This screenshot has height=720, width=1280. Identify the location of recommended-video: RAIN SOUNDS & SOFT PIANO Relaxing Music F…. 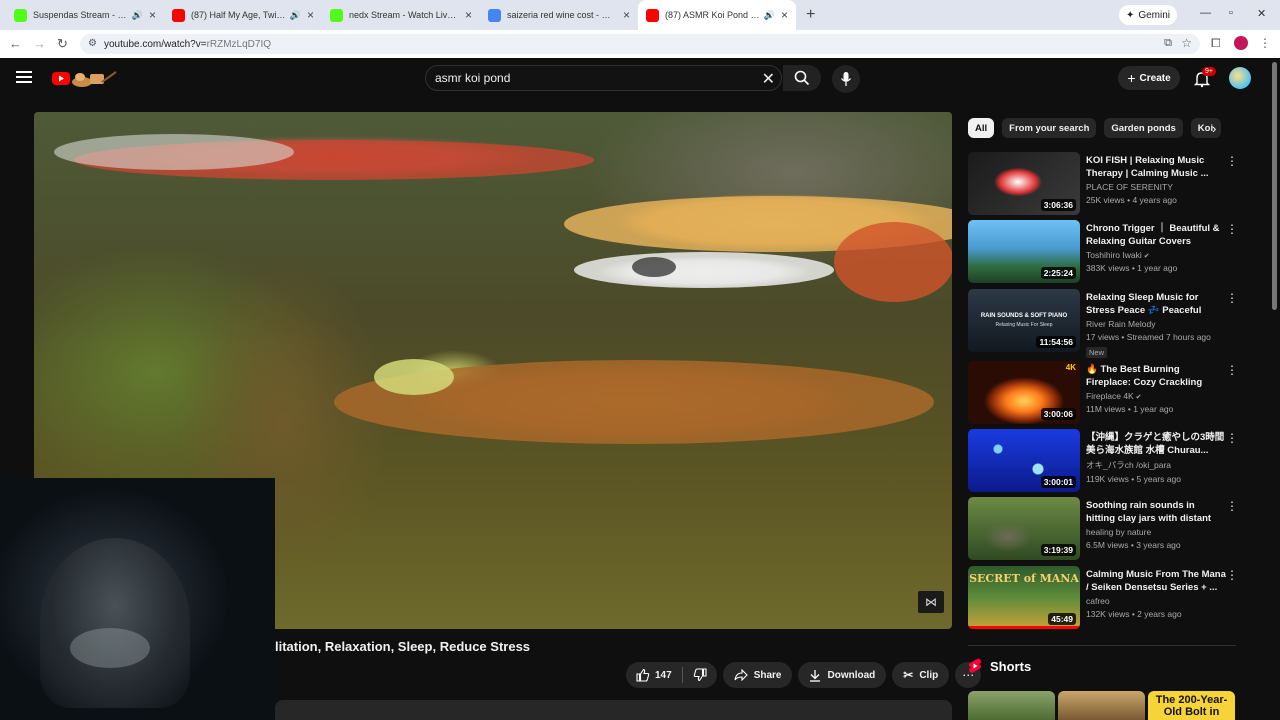
(1108, 323).